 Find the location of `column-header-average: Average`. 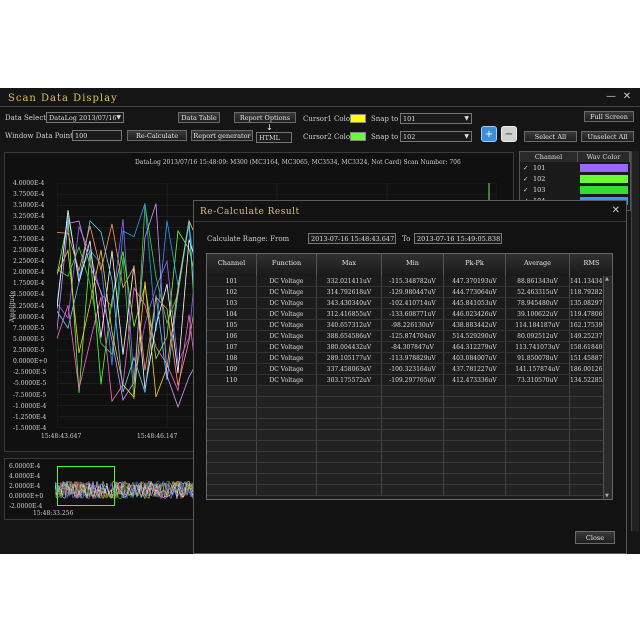

column-header-average: Average is located at coordinates (538, 265).